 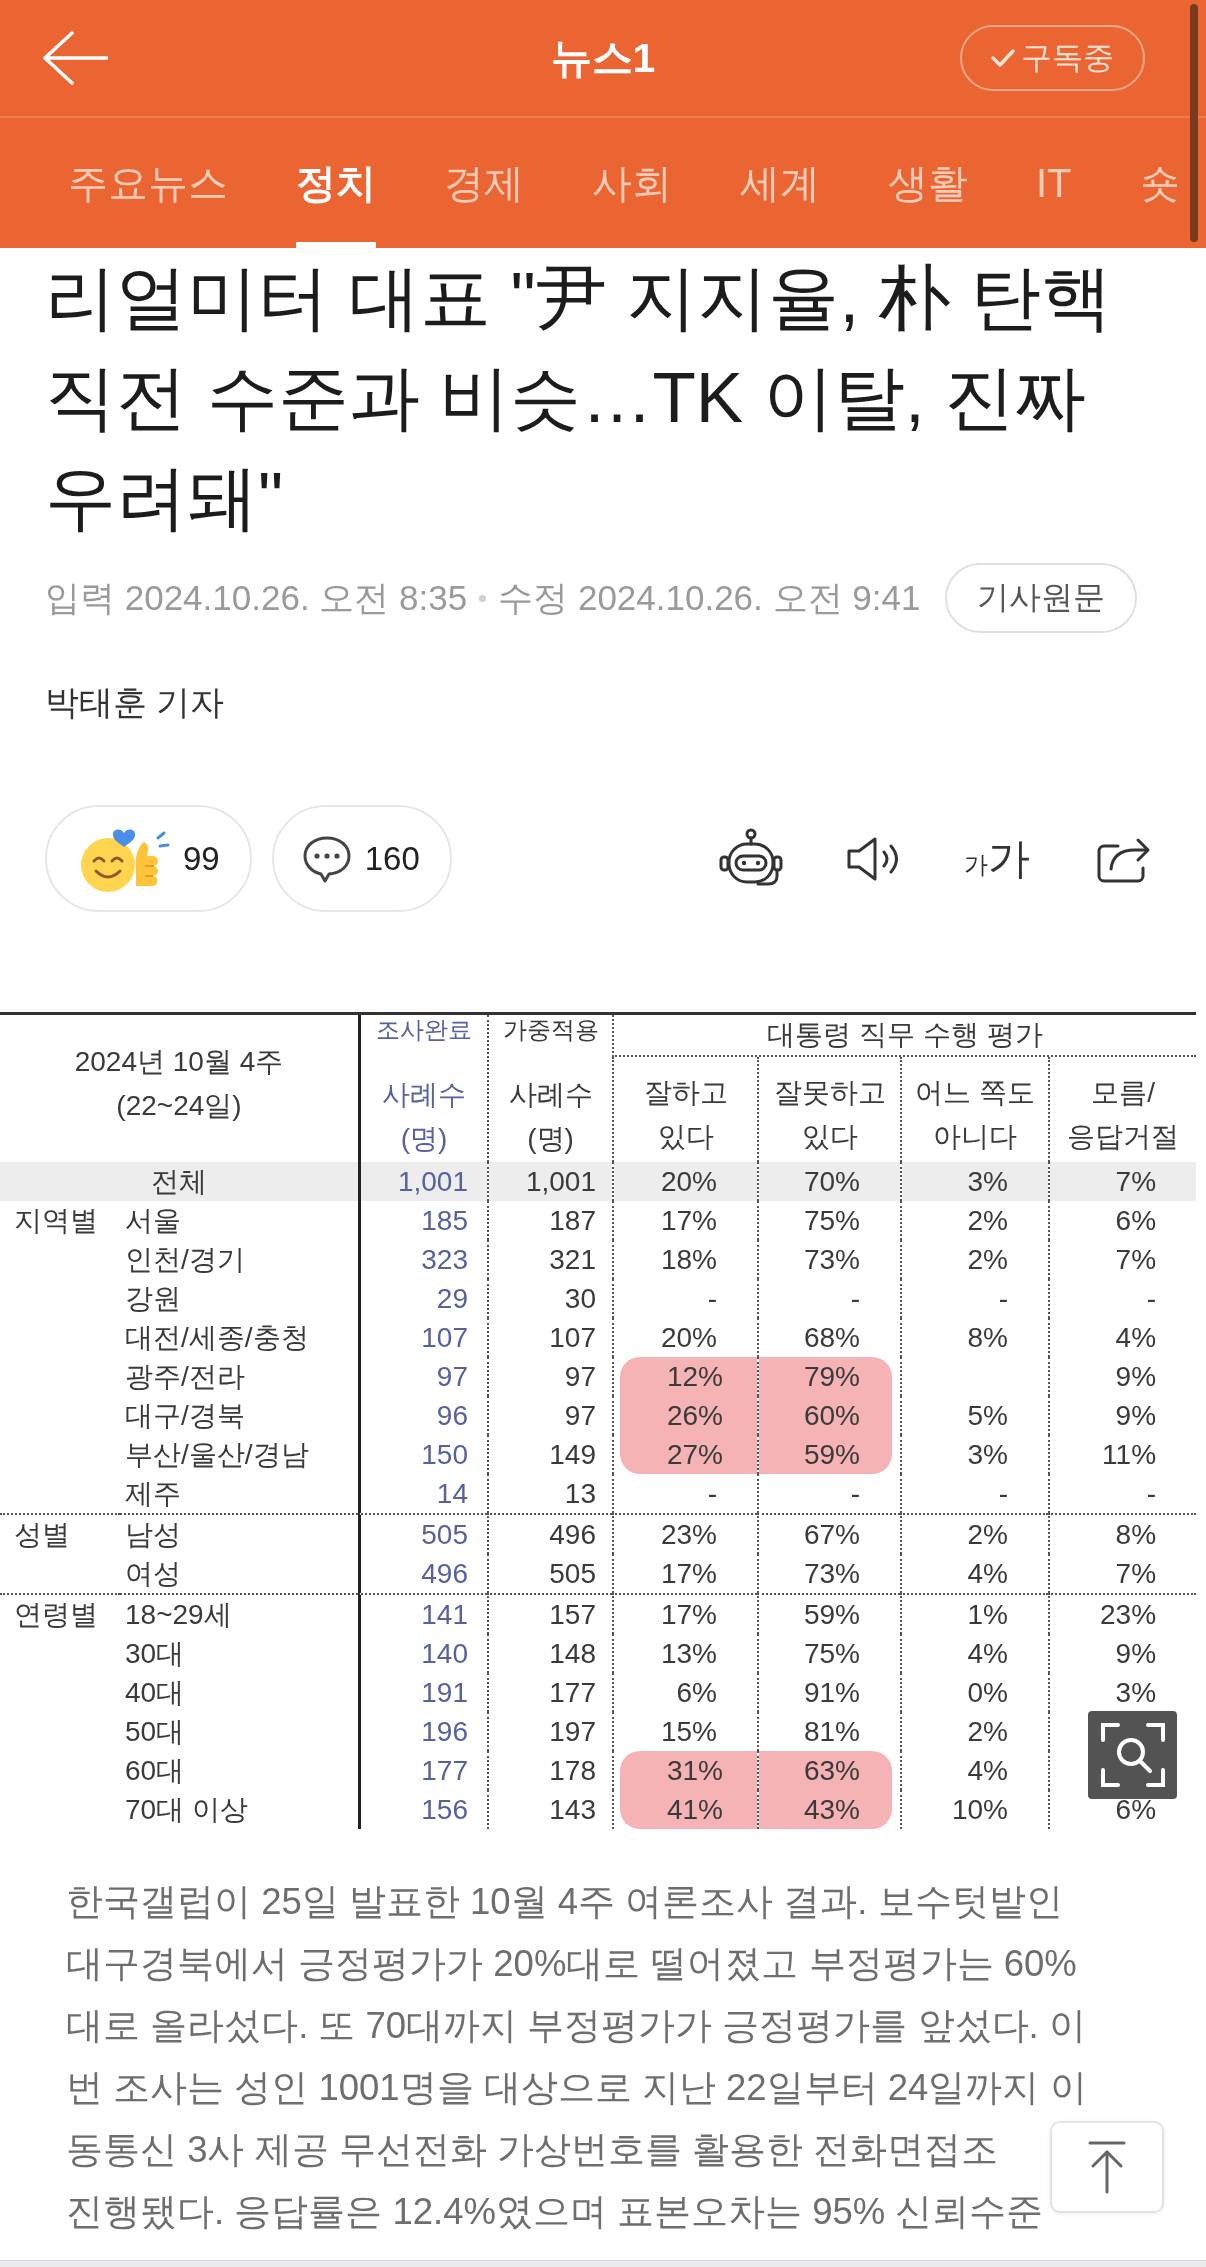 I want to click on category-tab: IT, so click(x=1054, y=183).